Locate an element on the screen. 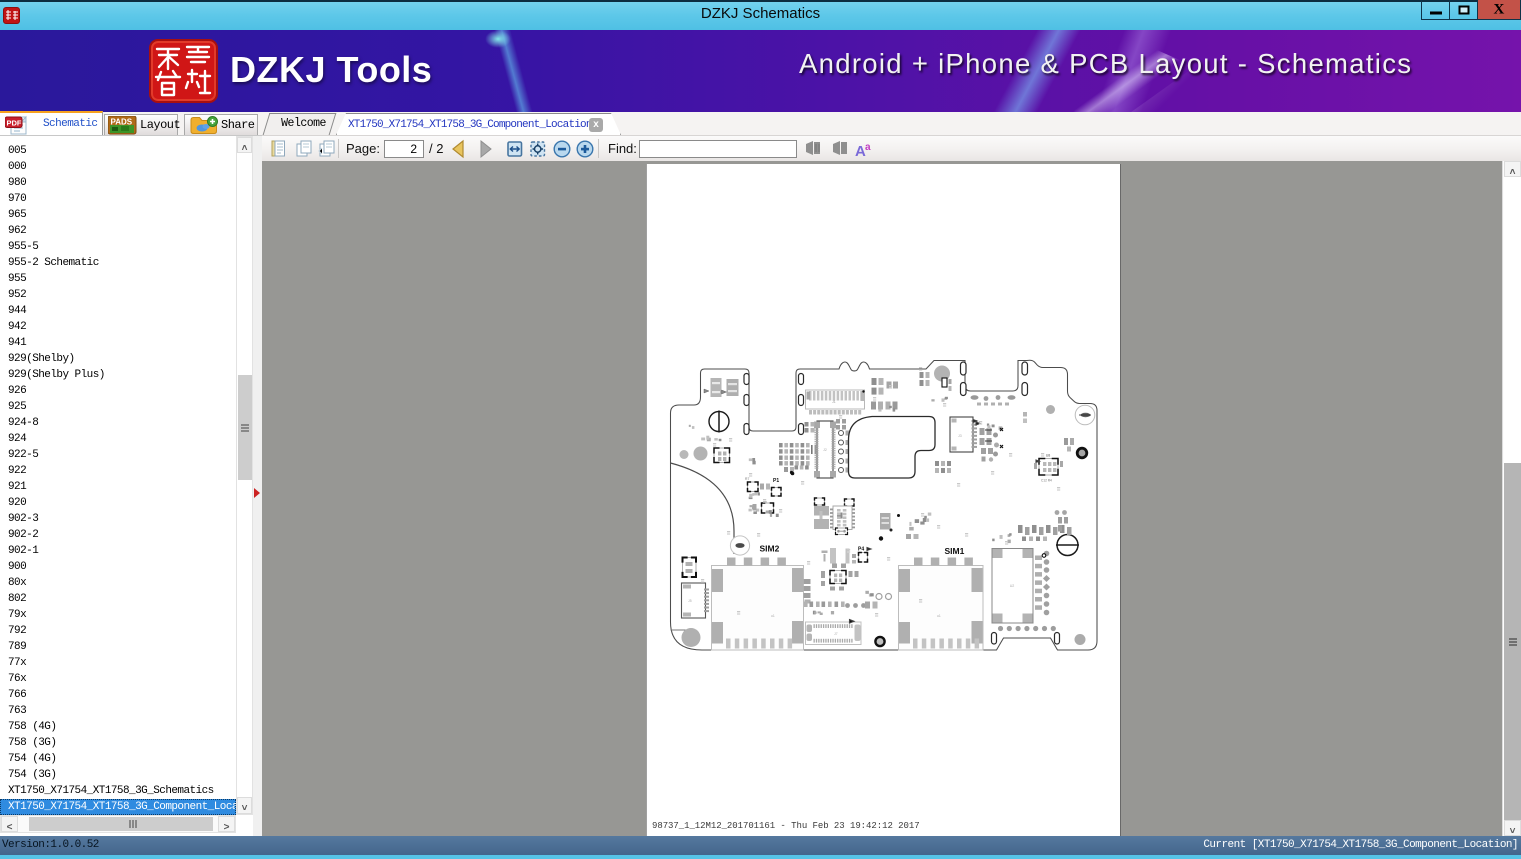  svg-text: SIM1 is located at coordinates (955, 551).